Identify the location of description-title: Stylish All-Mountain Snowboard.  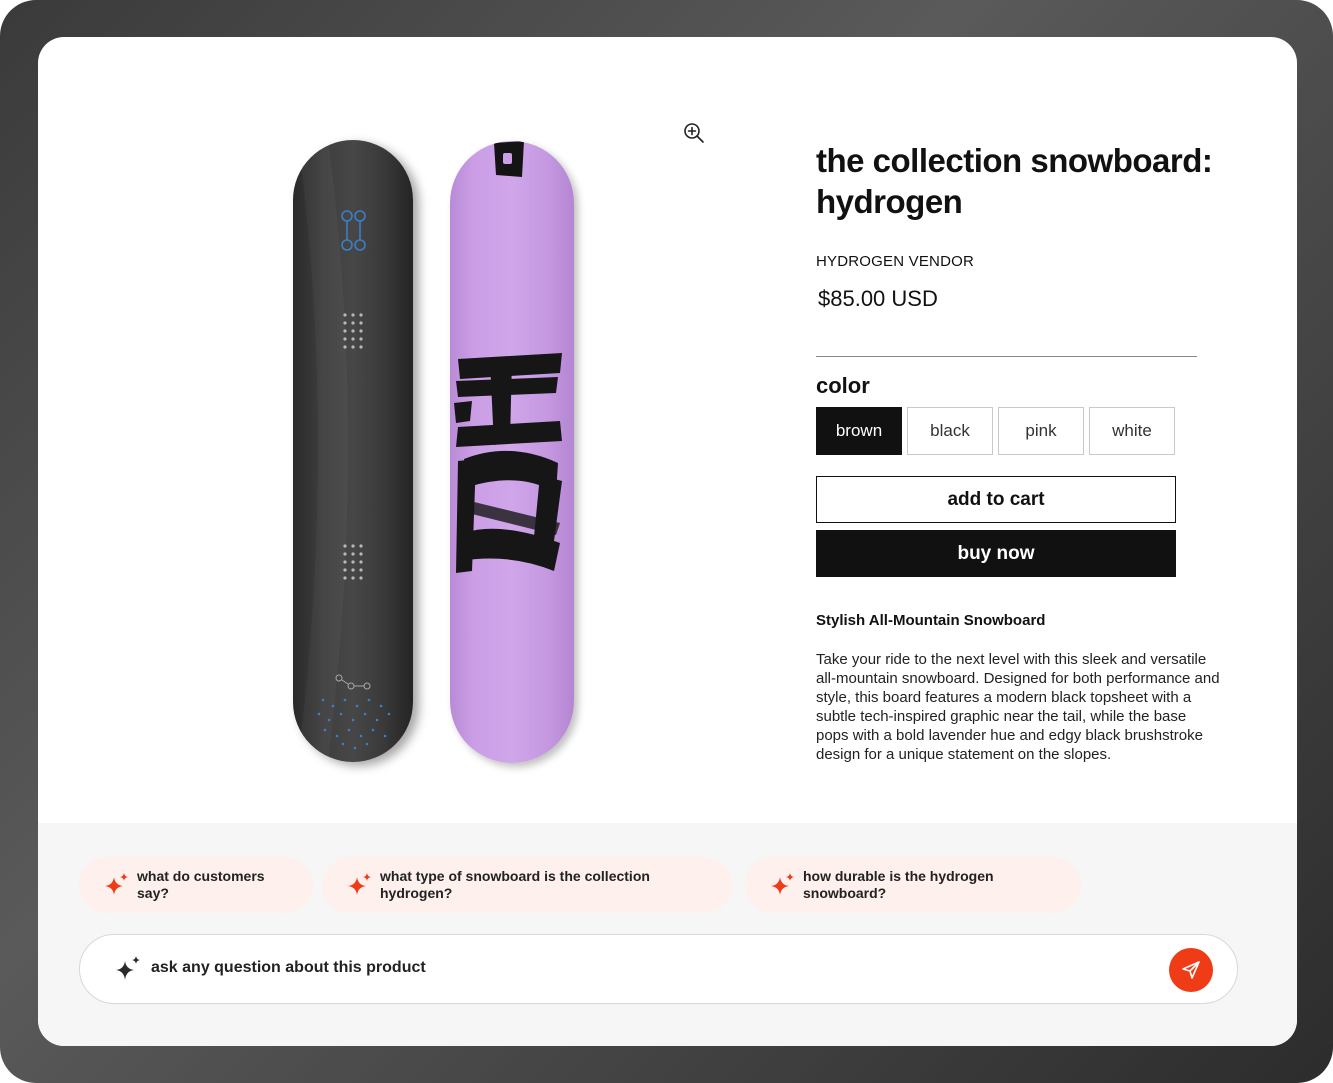
(931, 620).